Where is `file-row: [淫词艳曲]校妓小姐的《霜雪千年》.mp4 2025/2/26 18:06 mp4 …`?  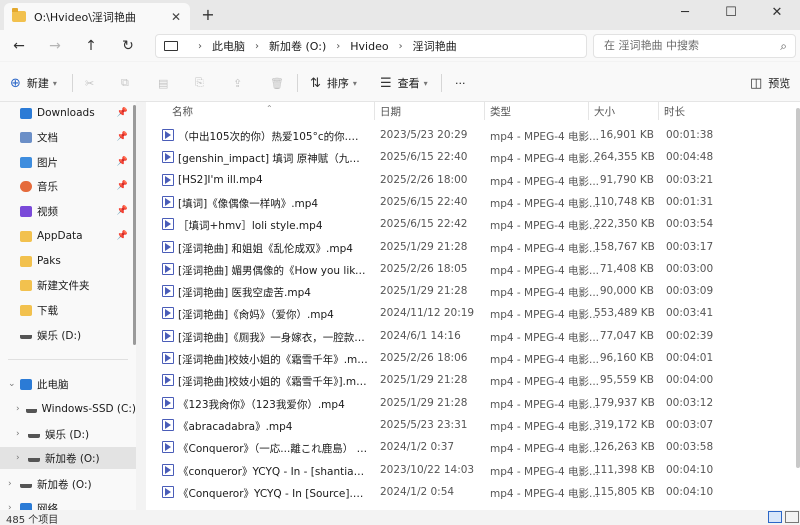 file-row: [淫词艳曲]校妓小姐的《霜雪千年》.mp4 2025/2/26 18:06 mp4 … is located at coordinates (473, 358).